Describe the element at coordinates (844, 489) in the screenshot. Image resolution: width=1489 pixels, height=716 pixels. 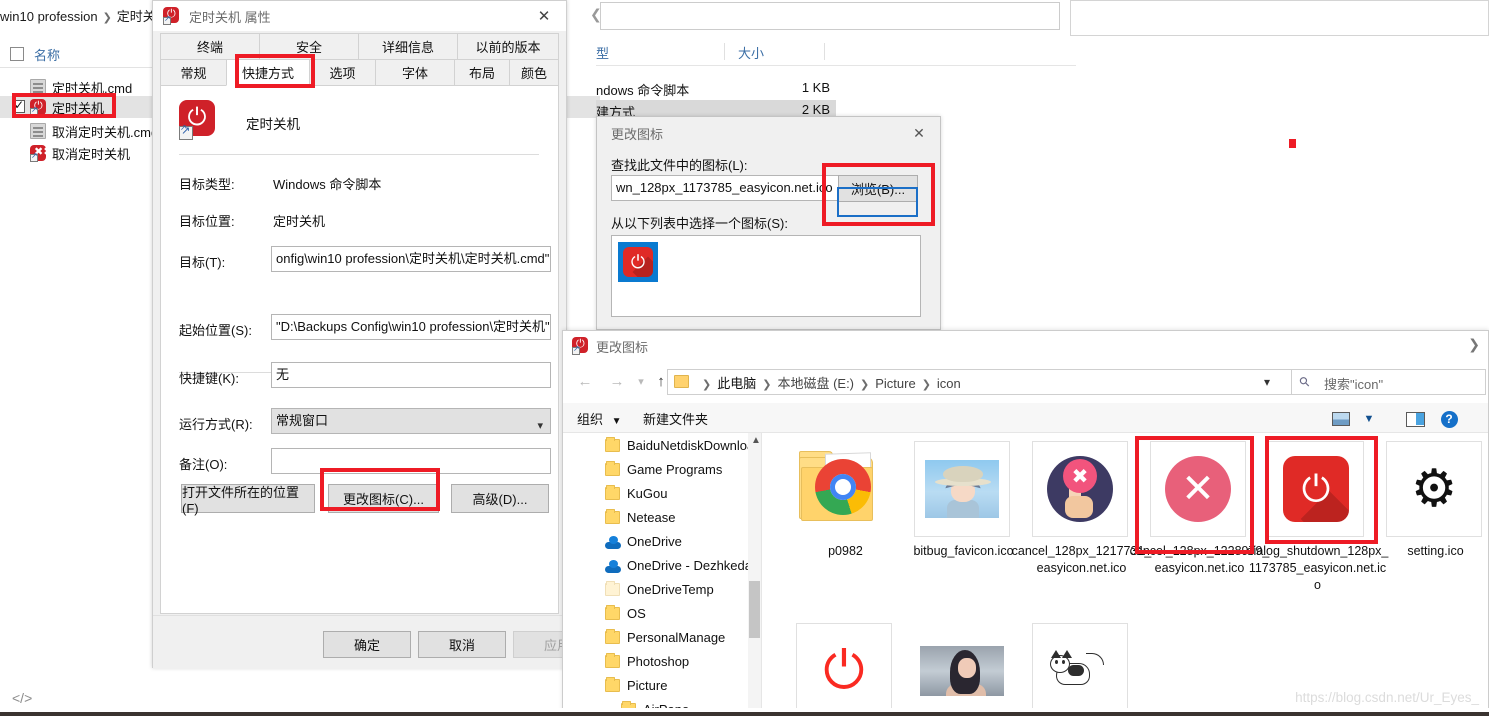
I see `chrome-folder-thumb` at that location.